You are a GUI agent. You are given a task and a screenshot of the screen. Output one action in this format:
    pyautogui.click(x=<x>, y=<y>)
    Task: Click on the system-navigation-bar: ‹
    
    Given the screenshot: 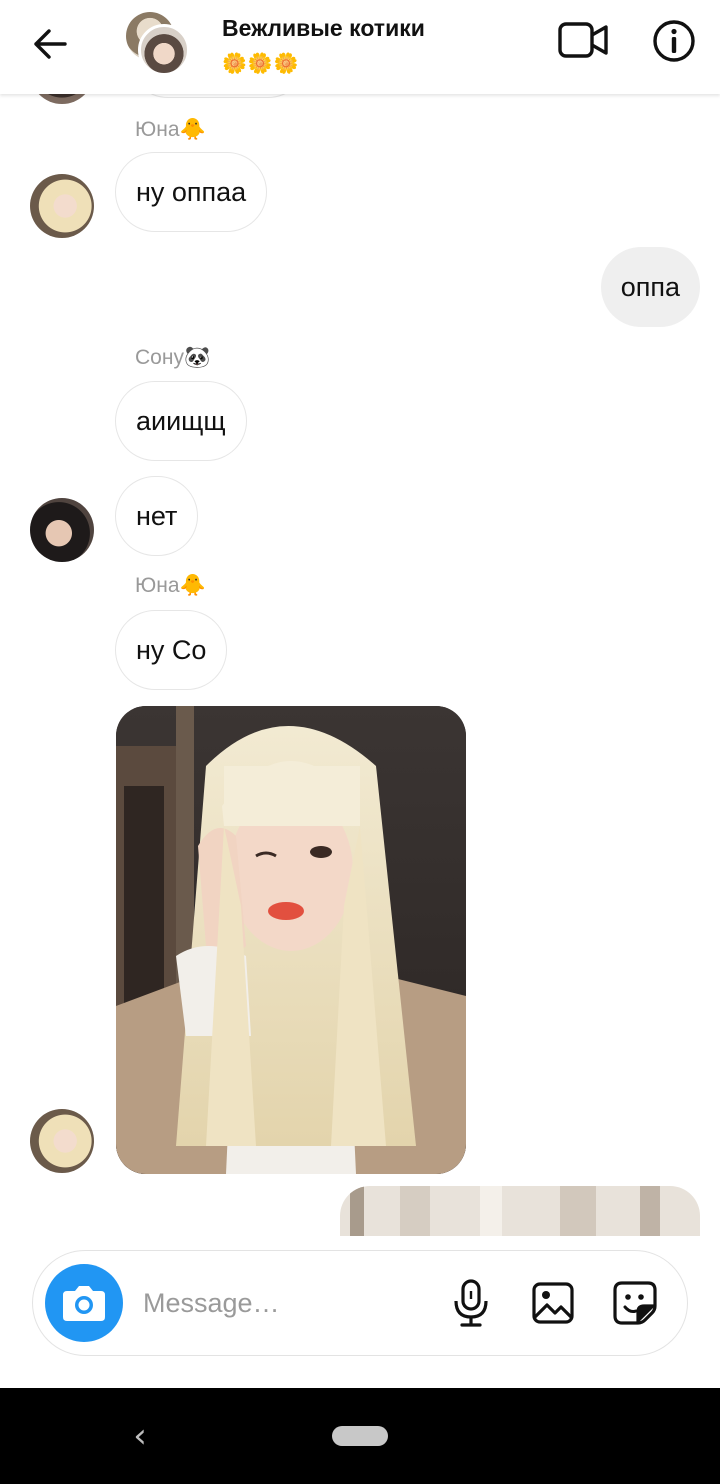 What is the action you would take?
    pyautogui.click(x=360, y=1436)
    